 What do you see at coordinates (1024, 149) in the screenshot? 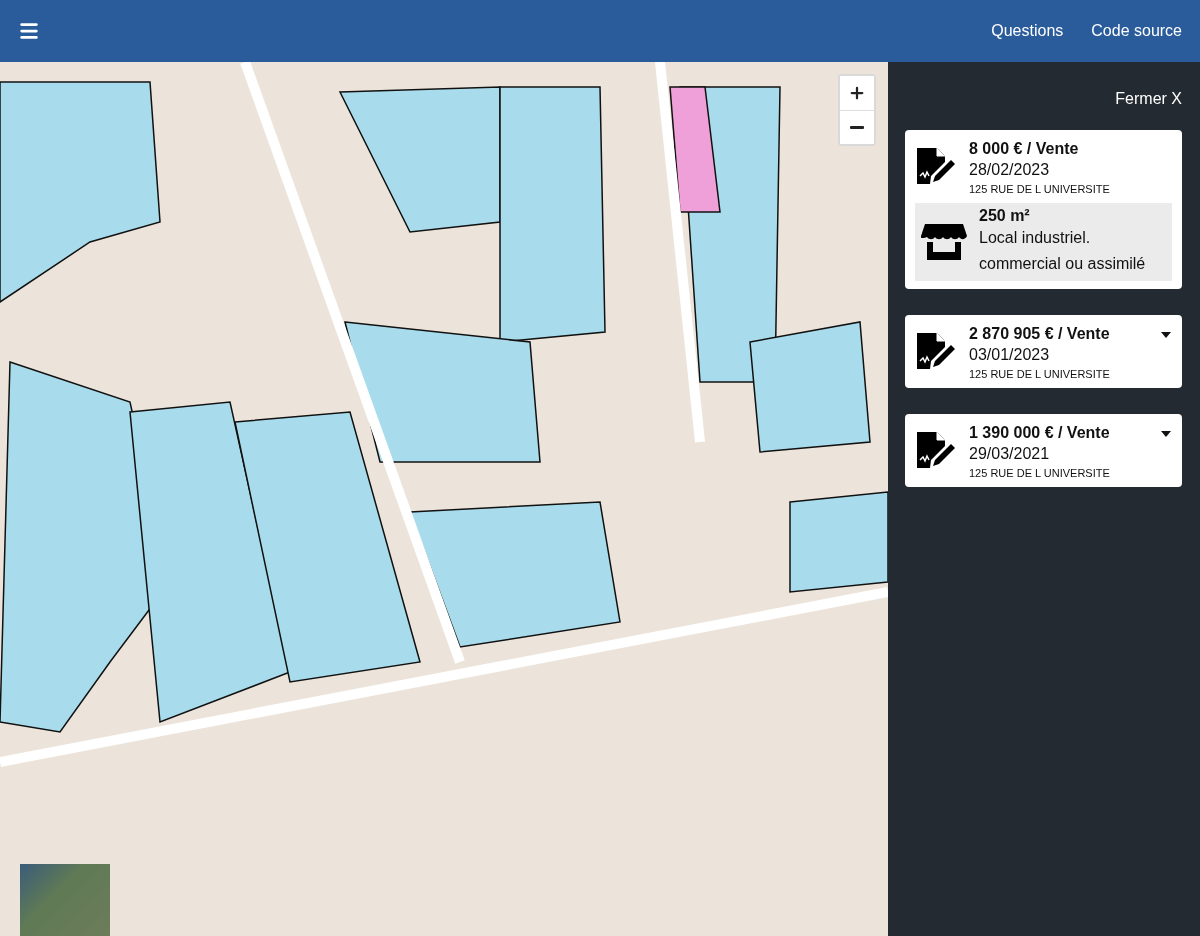
I see `sale-price: 8 000 € / Vente` at bounding box center [1024, 149].